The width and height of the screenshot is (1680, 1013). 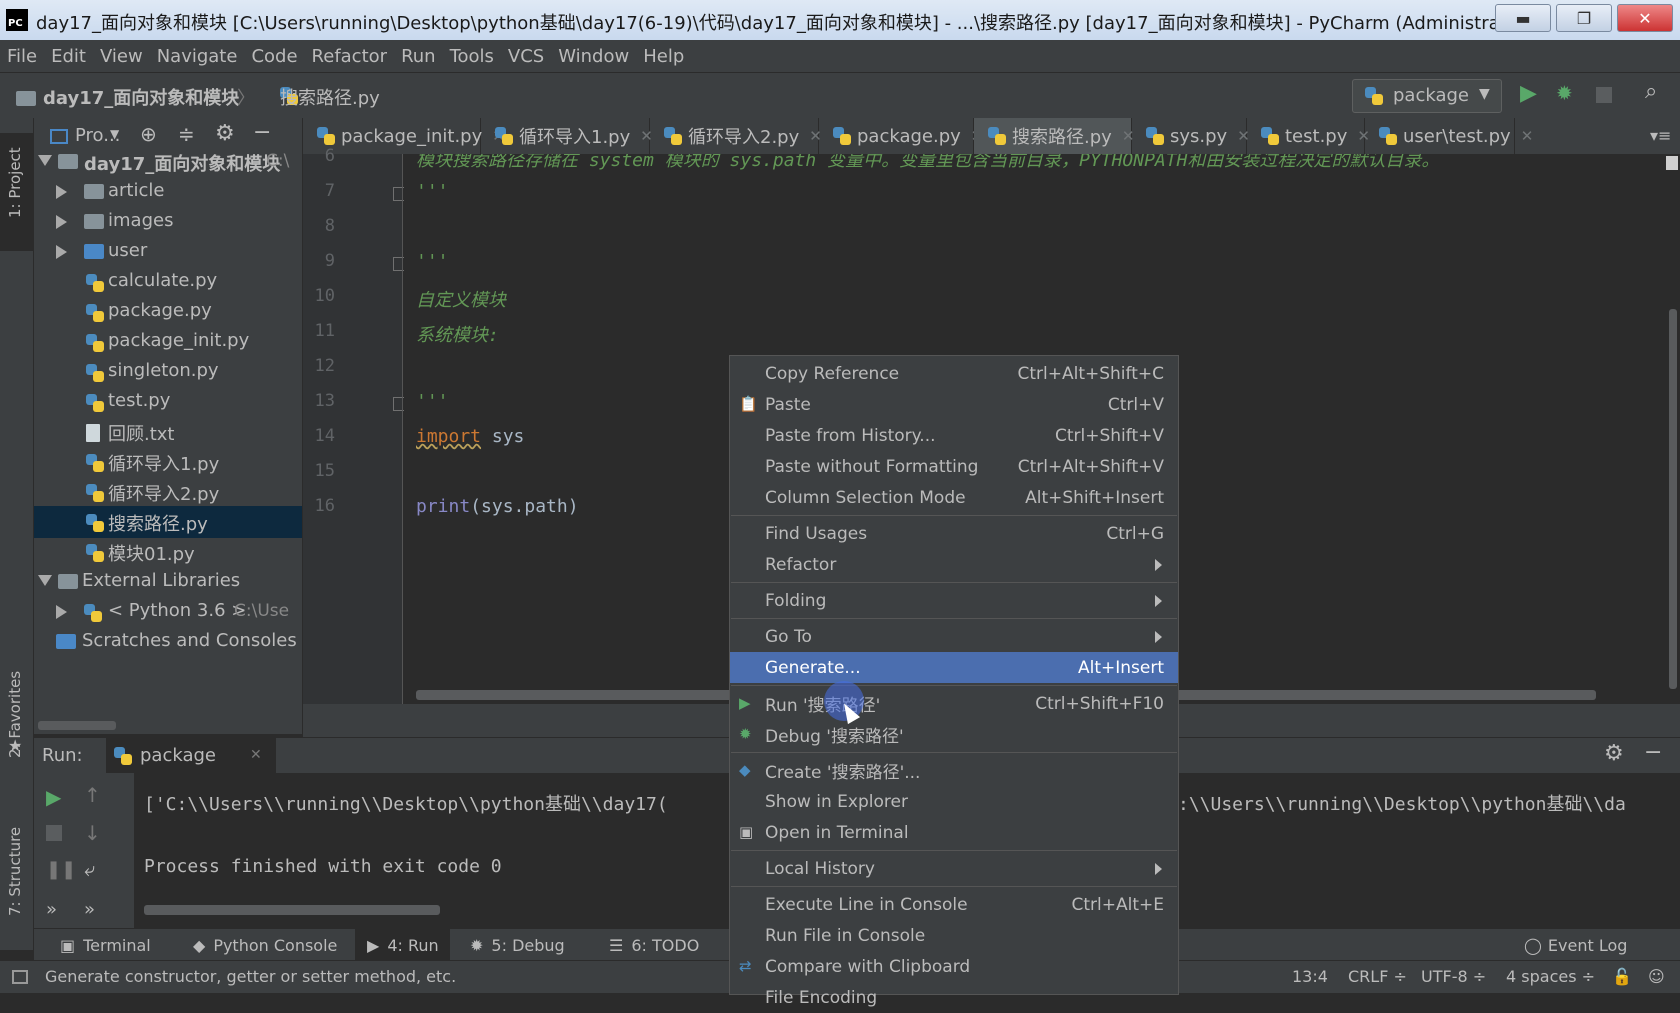 I want to click on menu-item-run-file-in-console: Run File in Console, so click(x=954, y=935).